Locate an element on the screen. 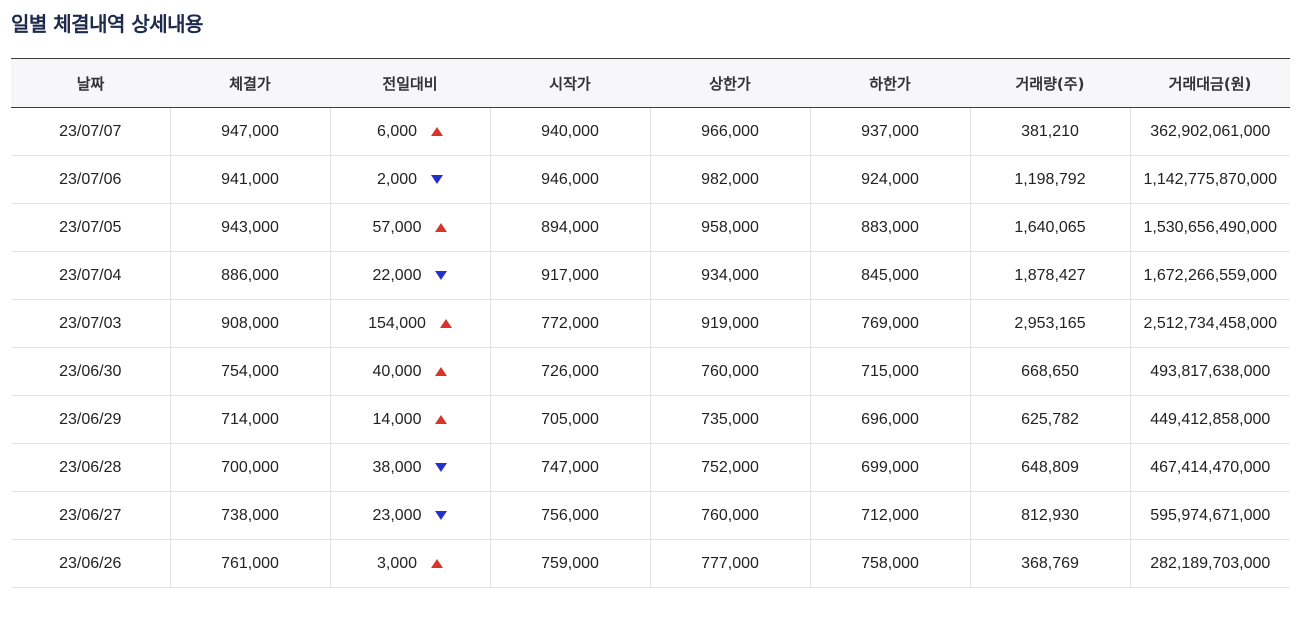 This screenshot has height=622, width=1299. cell-close-price: 941,000 is located at coordinates (249, 179).